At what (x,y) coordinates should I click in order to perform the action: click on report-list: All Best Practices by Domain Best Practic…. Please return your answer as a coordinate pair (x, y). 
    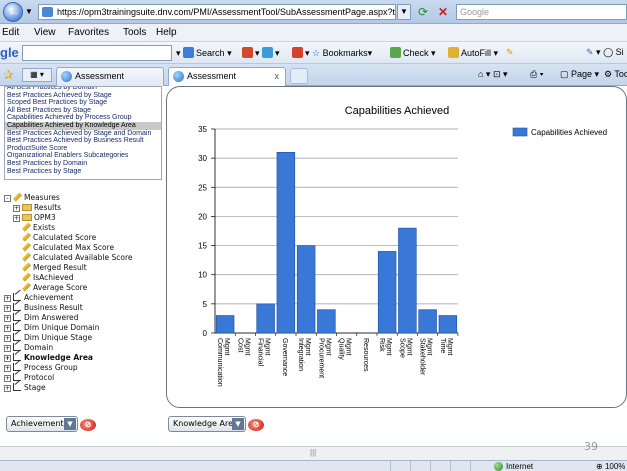
    Looking at the image, I should click on (83, 133).